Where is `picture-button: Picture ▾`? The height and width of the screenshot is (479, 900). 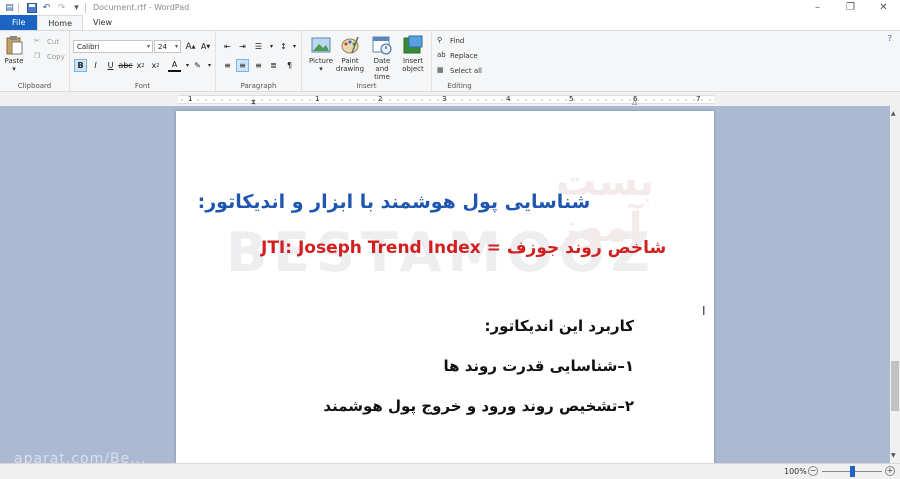 picture-button: Picture ▾ is located at coordinates (321, 54).